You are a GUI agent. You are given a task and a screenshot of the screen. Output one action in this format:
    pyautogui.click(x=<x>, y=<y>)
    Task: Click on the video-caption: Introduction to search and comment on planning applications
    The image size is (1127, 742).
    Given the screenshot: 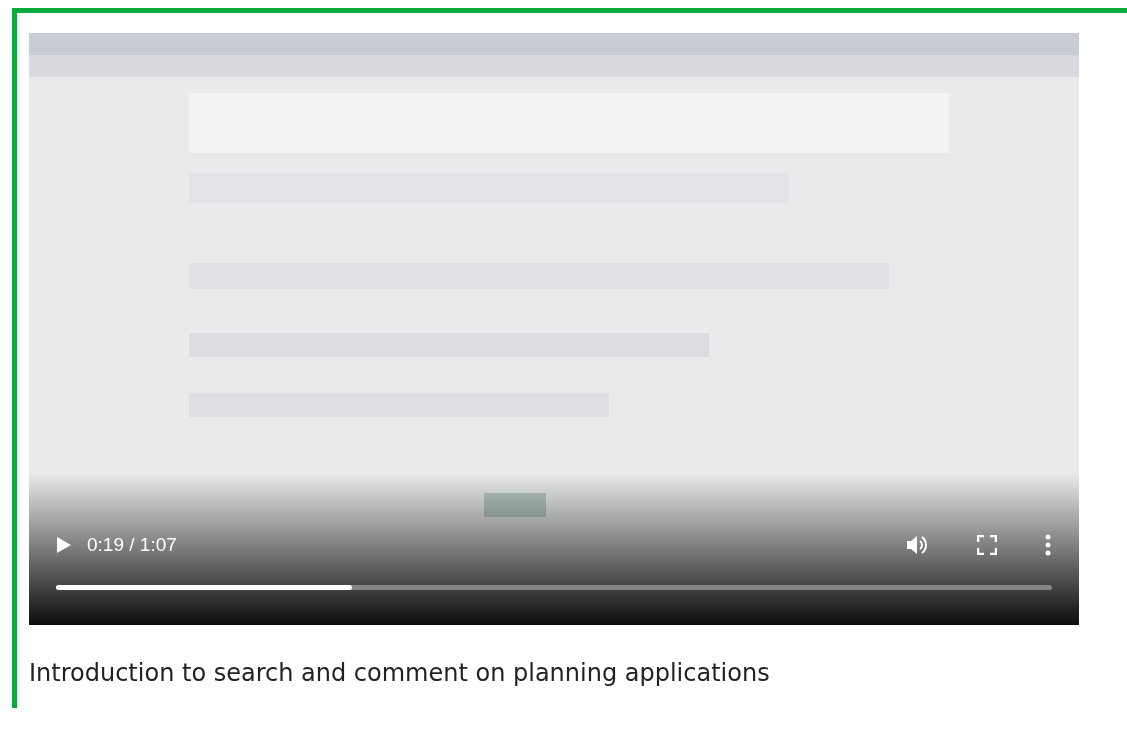 What is the action you would take?
    pyautogui.click(x=400, y=673)
    